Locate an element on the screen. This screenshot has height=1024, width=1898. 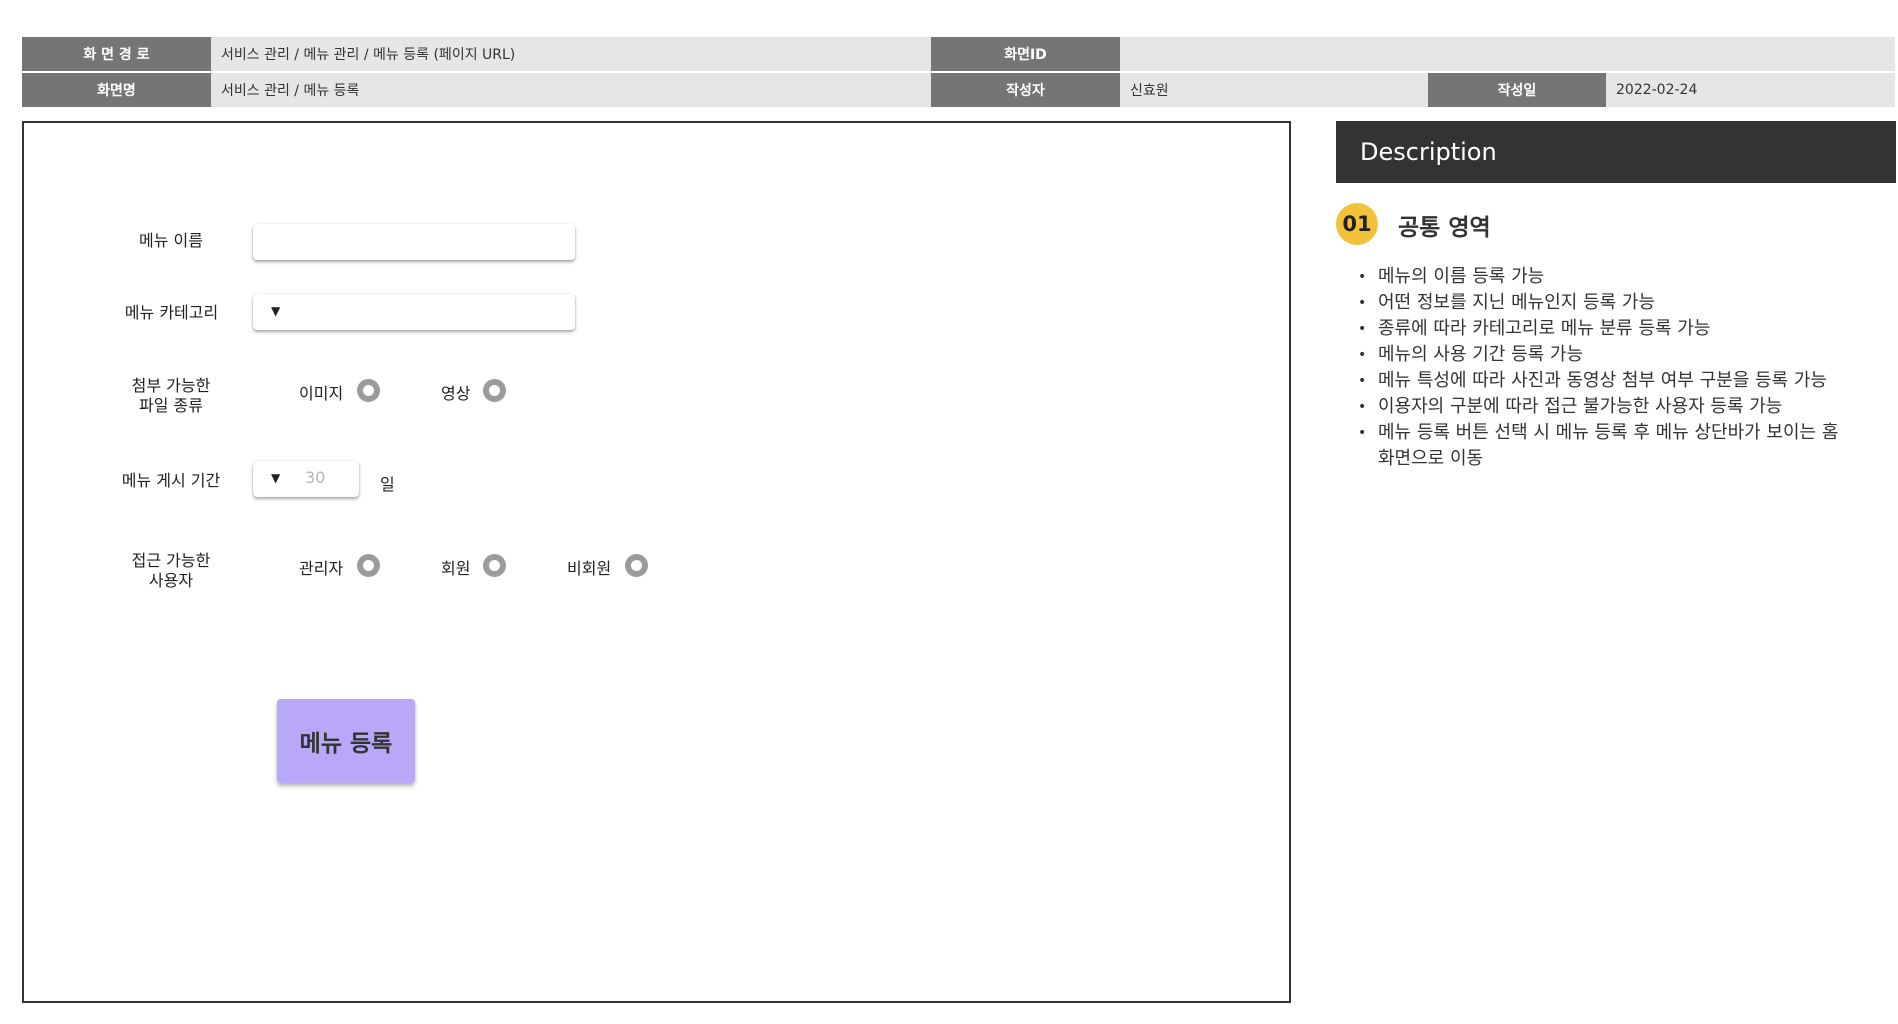
file-type-label-line2: 파일 종류 is located at coordinates (171, 405).